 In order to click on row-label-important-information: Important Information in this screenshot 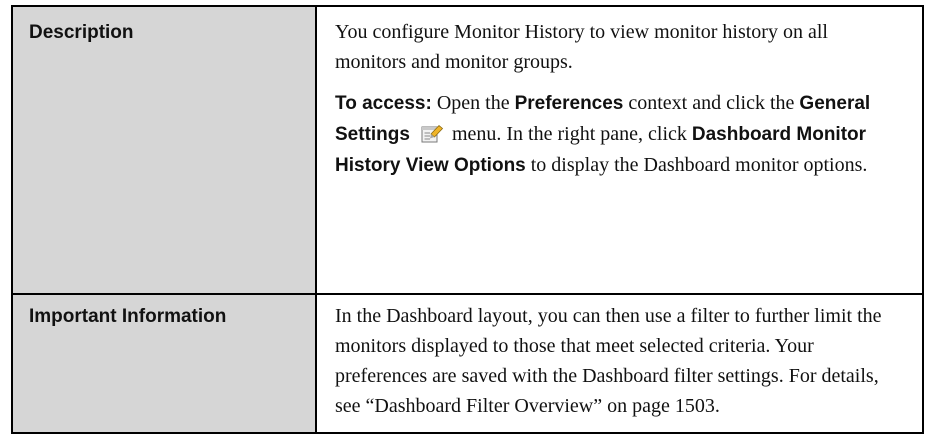, I will do `click(164, 363)`.